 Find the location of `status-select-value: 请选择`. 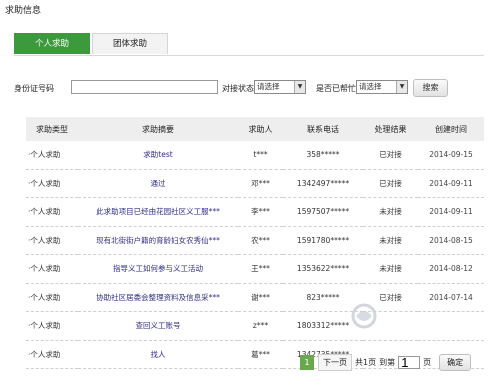

status-select-value: 请选择 is located at coordinates (268, 86).